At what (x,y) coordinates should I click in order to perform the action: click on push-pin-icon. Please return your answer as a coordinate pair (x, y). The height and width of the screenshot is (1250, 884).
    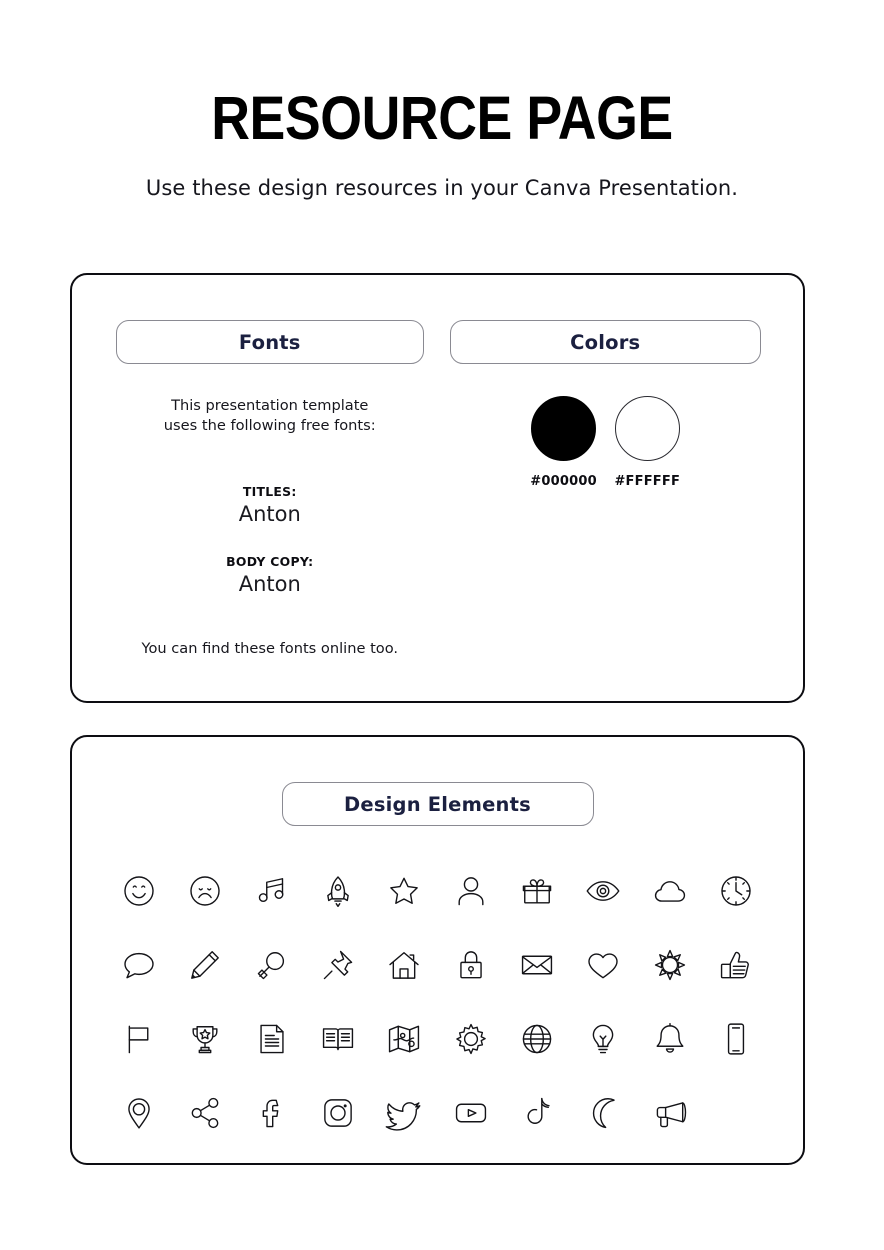
    Looking at the image, I should click on (338, 965).